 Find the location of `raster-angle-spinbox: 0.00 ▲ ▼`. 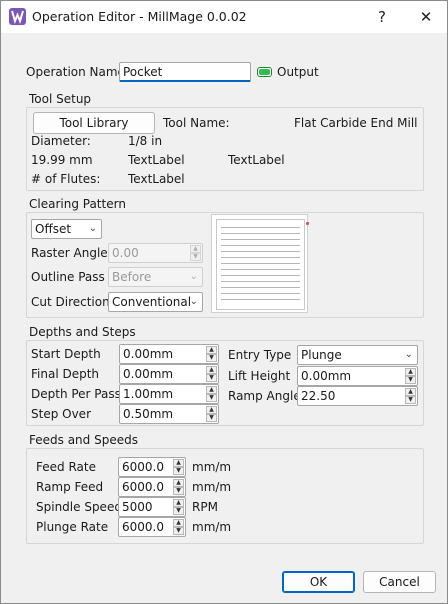

raster-angle-spinbox: 0.00 ▲ ▼ is located at coordinates (155, 253).